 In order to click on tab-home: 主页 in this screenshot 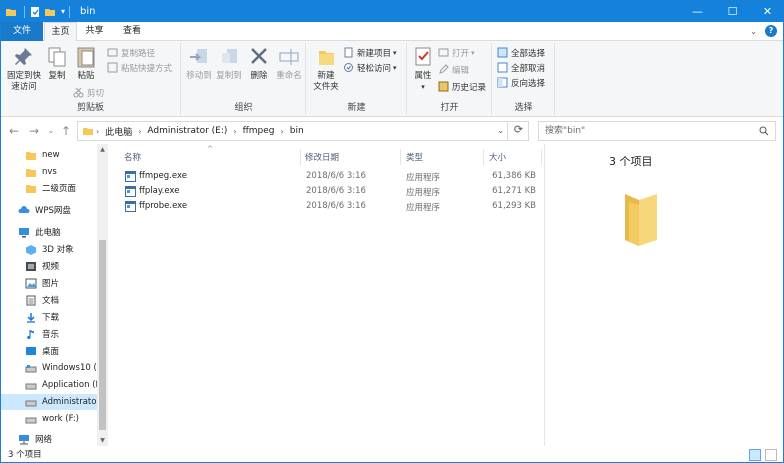, I will do `click(60, 32)`.